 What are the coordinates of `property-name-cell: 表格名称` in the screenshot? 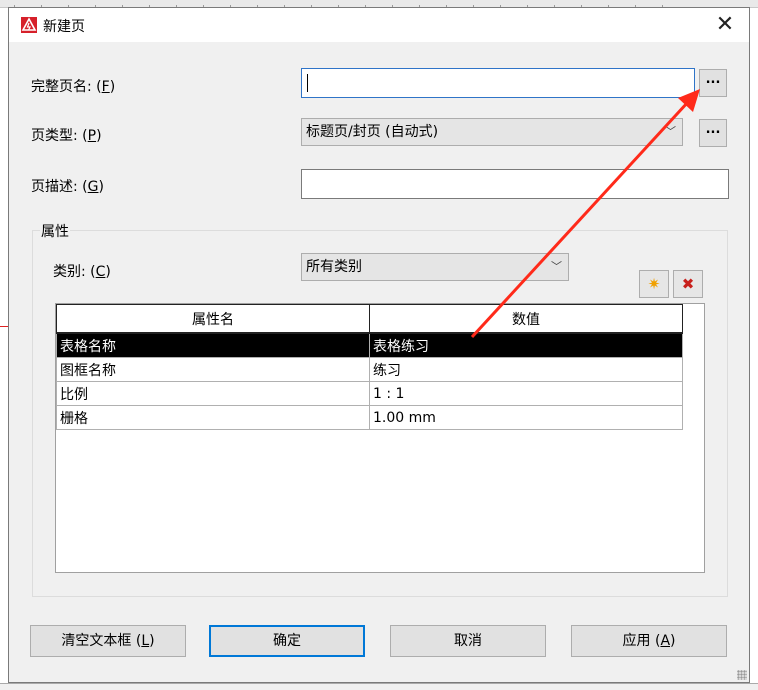 It's located at (213, 345).